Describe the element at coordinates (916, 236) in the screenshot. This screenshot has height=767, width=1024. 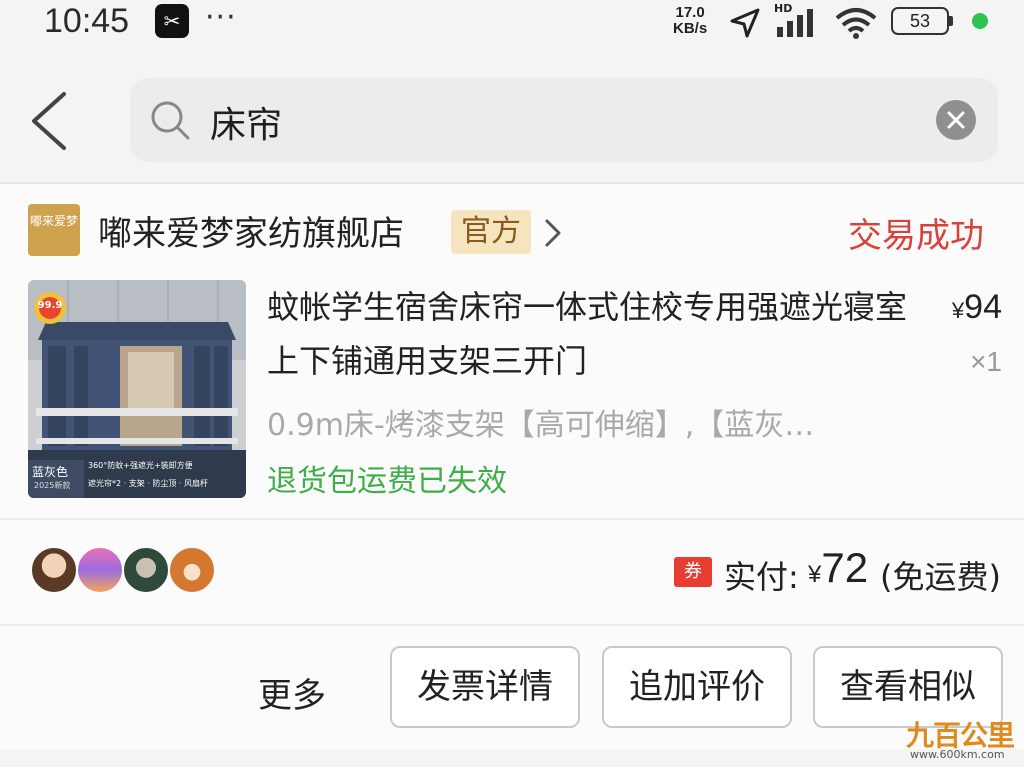
I see `order-status: 交易成功` at that location.